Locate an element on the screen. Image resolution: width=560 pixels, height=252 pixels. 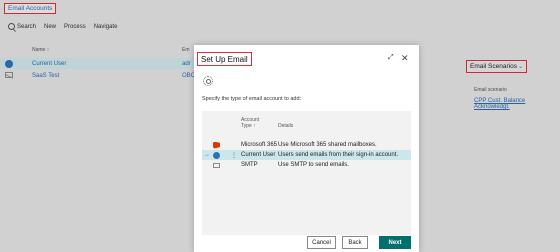
column-header-details: Details is located at coordinates (285, 126).